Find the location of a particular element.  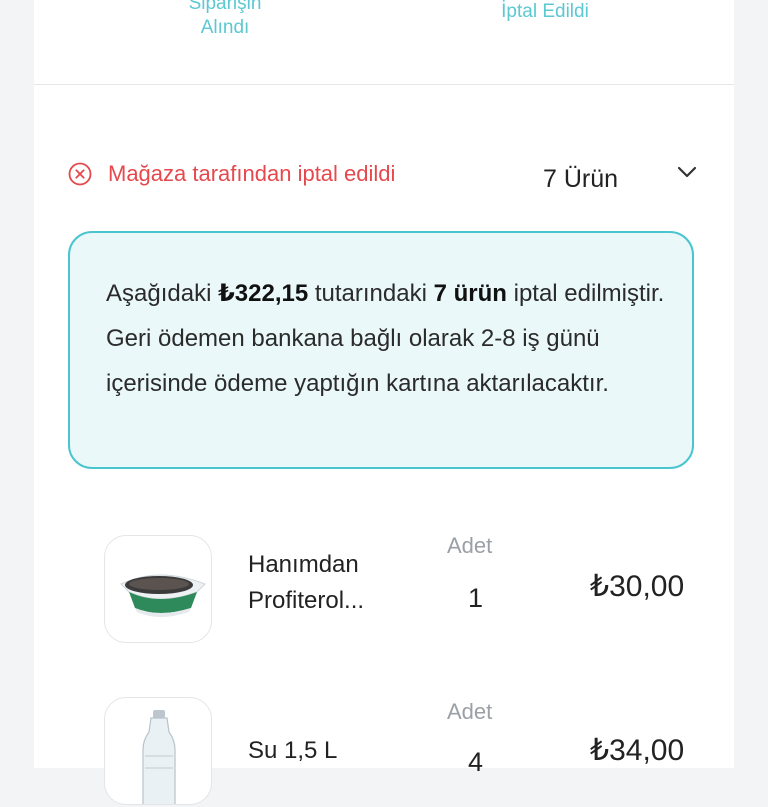

cancel-circle-icon is located at coordinates (80, 174).